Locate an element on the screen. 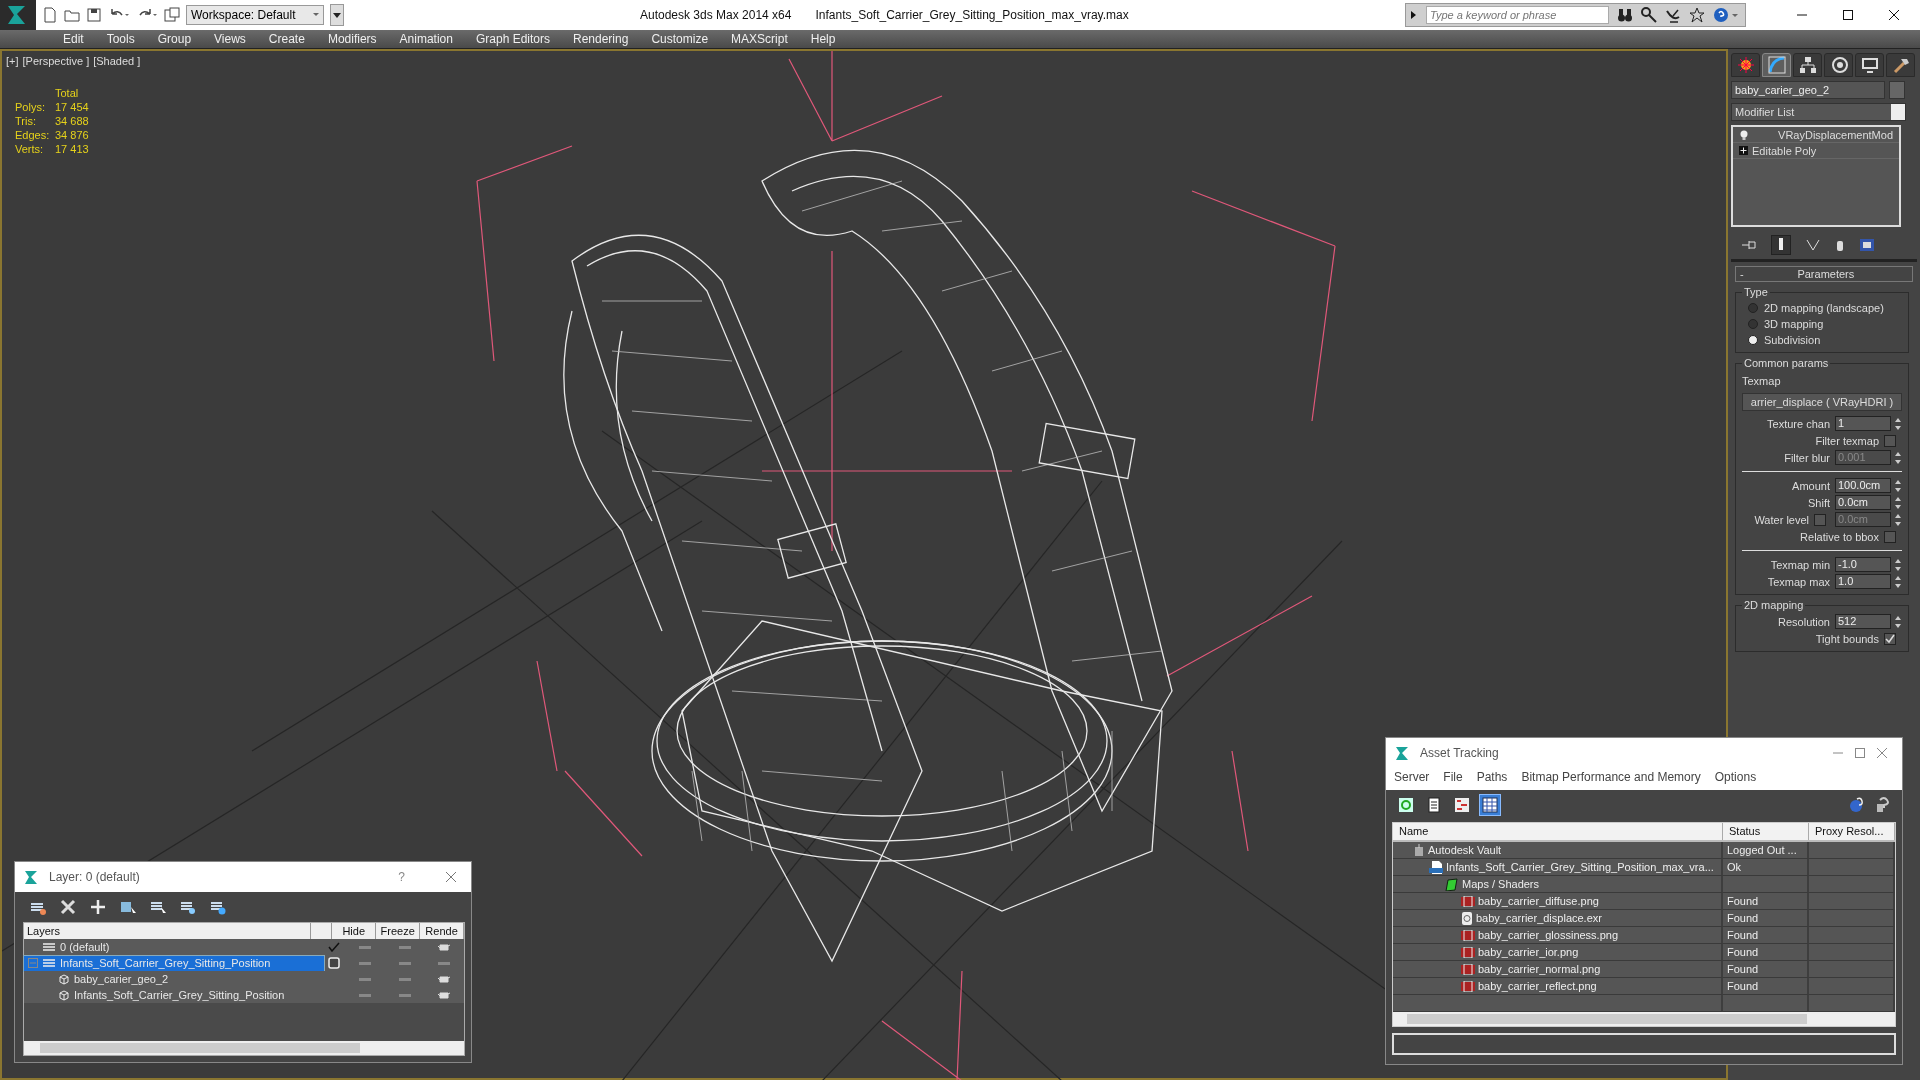  checkbox-icon is located at coordinates (334, 963).